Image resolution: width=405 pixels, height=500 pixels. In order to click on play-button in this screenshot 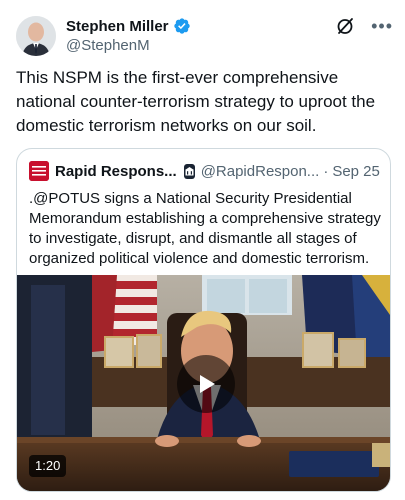, I will do `click(206, 384)`.